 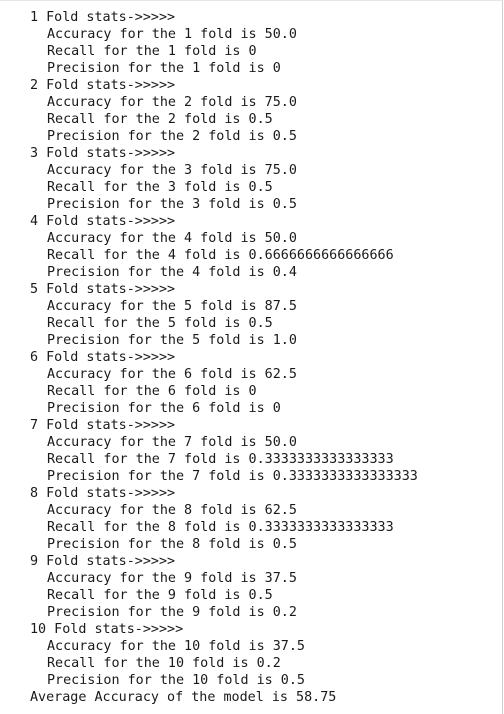 What do you see at coordinates (103, 289) in the screenshot?
I see `fold-header: 5 Fold stats->>>>>` at bounding box center [103, 289].